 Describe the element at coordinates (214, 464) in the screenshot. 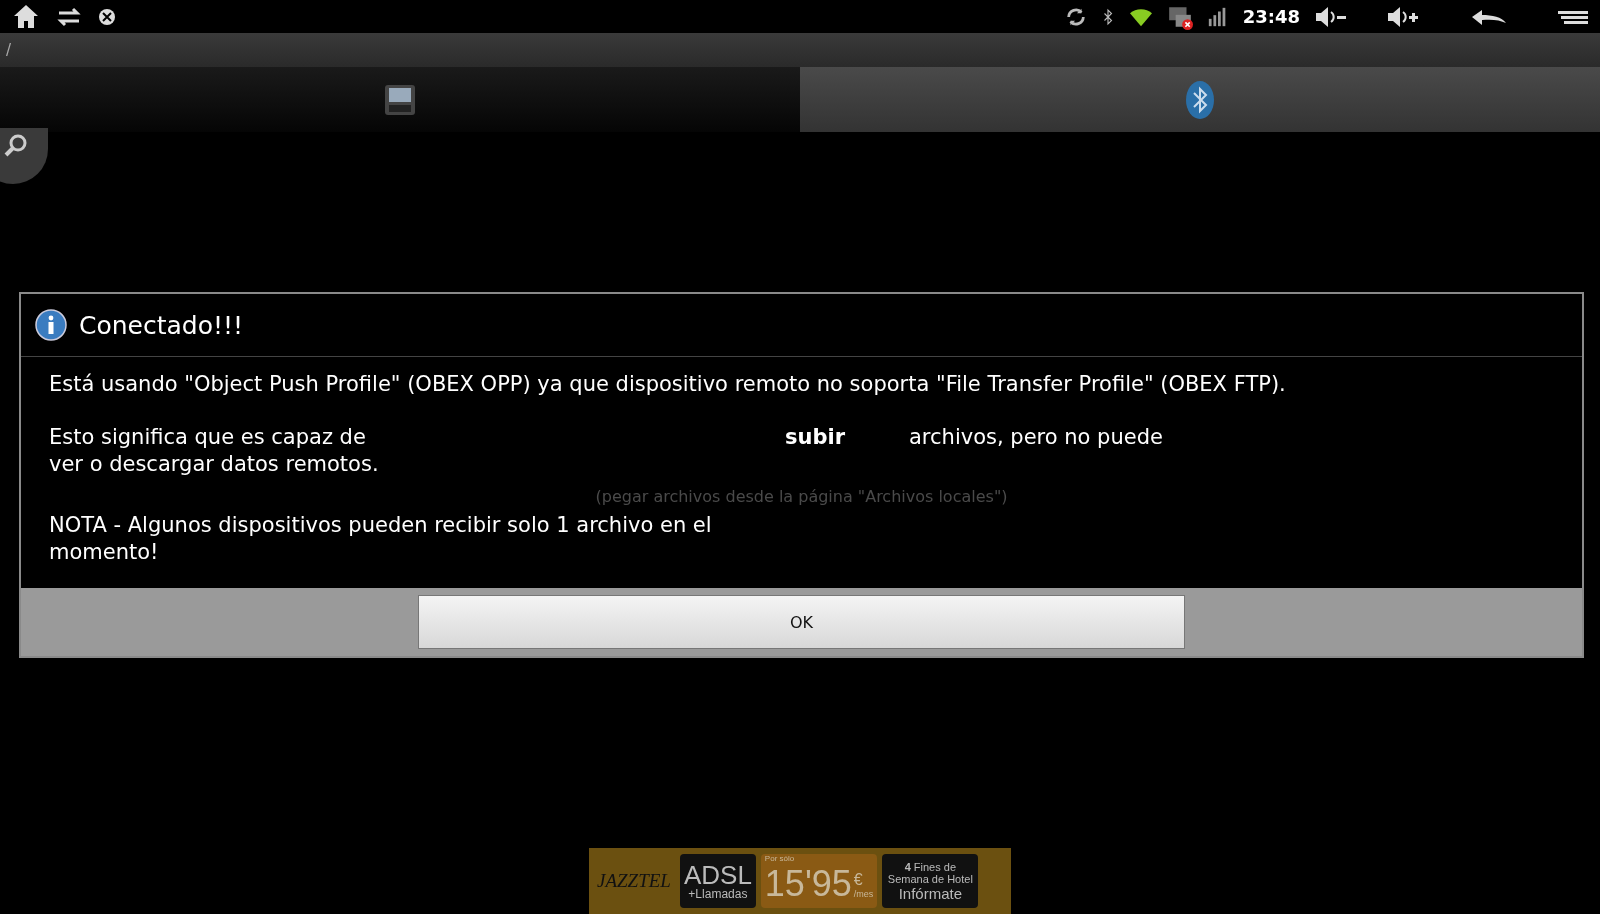

I see `message-text: ver o descargar datos remotos.` at that location.